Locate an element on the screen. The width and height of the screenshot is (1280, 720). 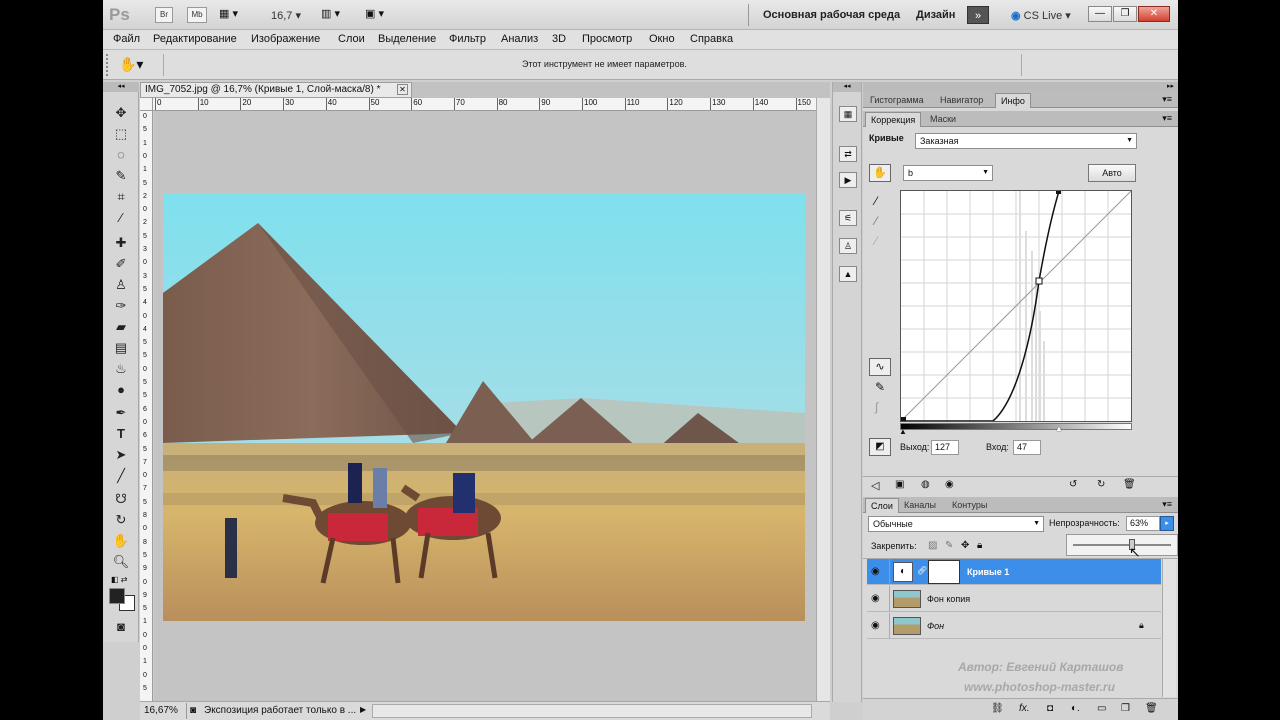
add-mask-icon: ◘ is located at coordinates (1050, 708).